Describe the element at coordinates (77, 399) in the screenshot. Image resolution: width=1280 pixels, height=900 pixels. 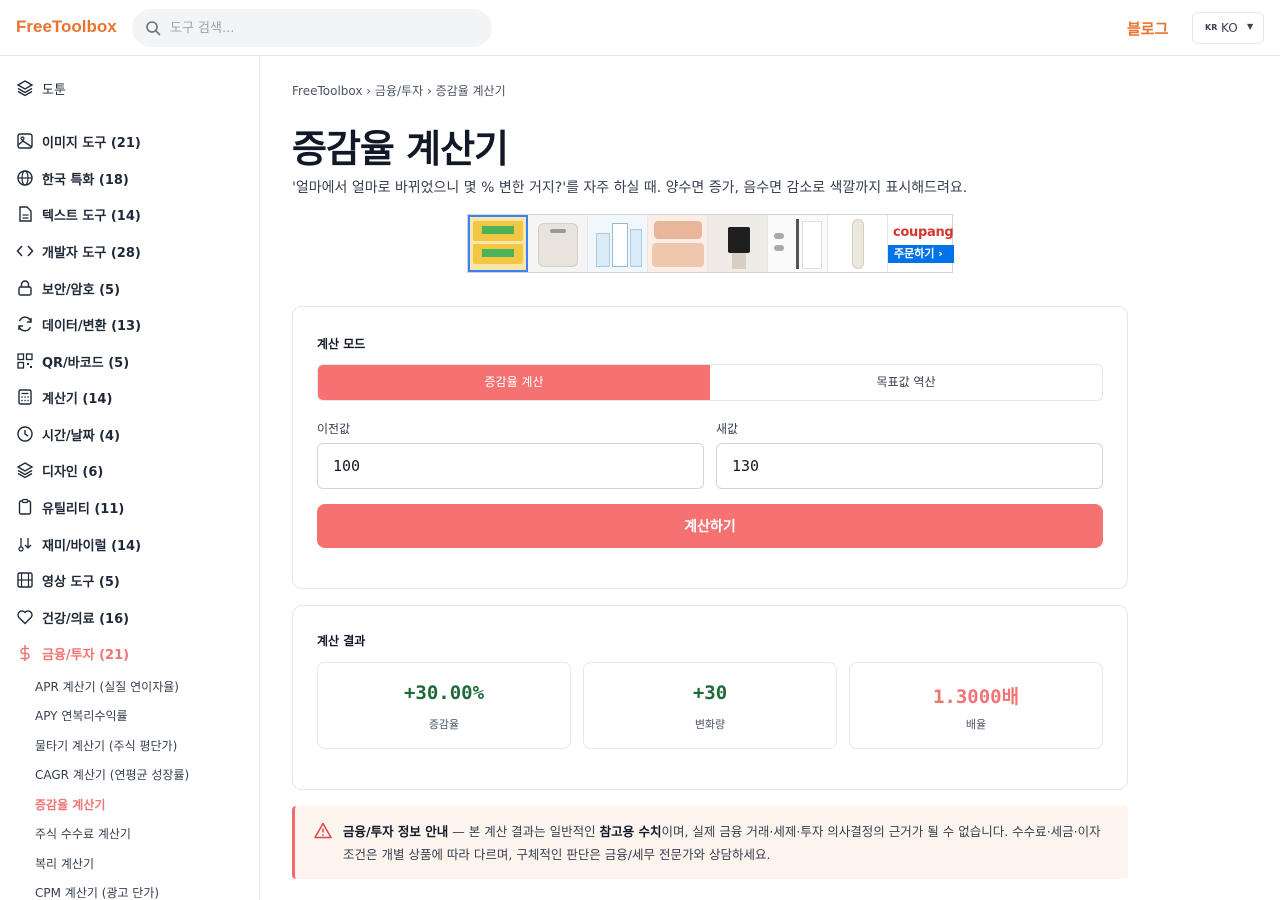
I see `sidebar-item-label: 계산기 (14)` at that location.